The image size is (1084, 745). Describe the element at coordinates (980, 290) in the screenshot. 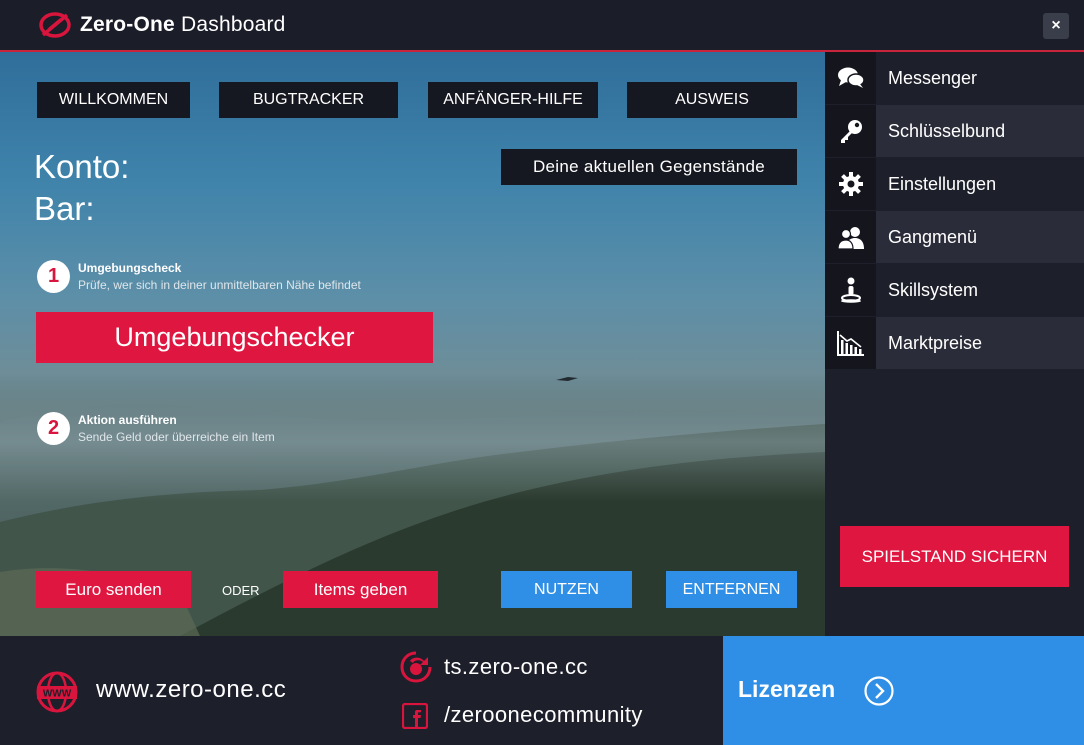

I see `sidebar-item-label: Skillsystem` at that location.